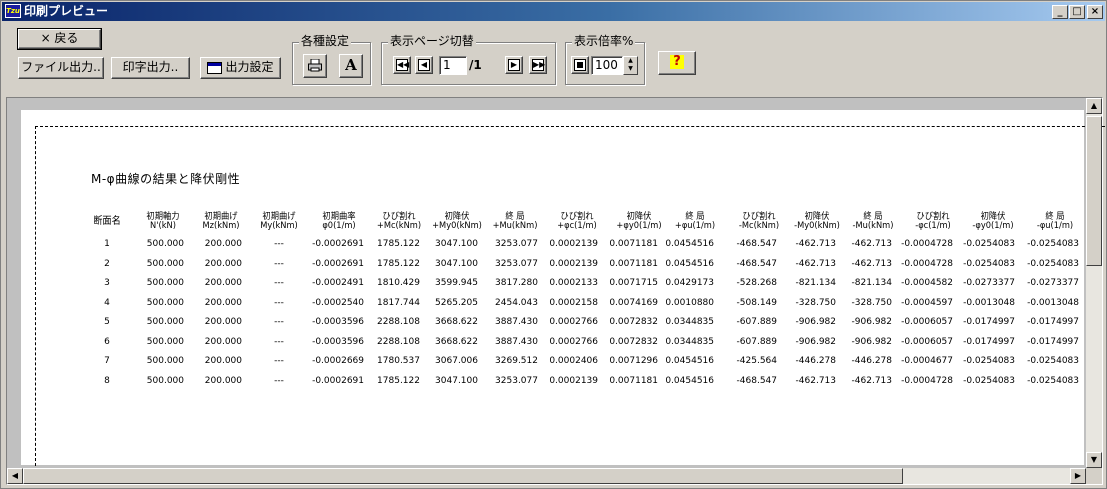  I want to click on output-settings-label: 出力設定, so click(249, 67).